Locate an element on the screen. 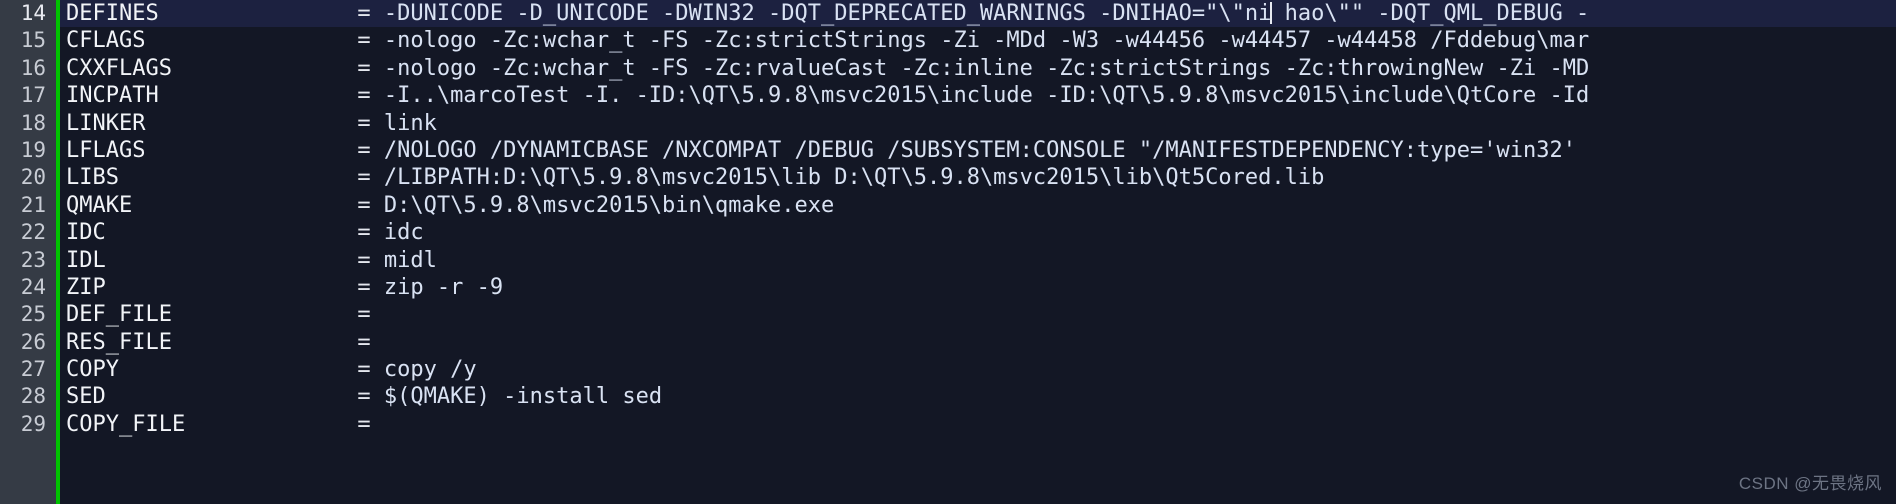 The image size is (1896, 504). variable-name: DEF_FILE is located at coordinates (119, 315).